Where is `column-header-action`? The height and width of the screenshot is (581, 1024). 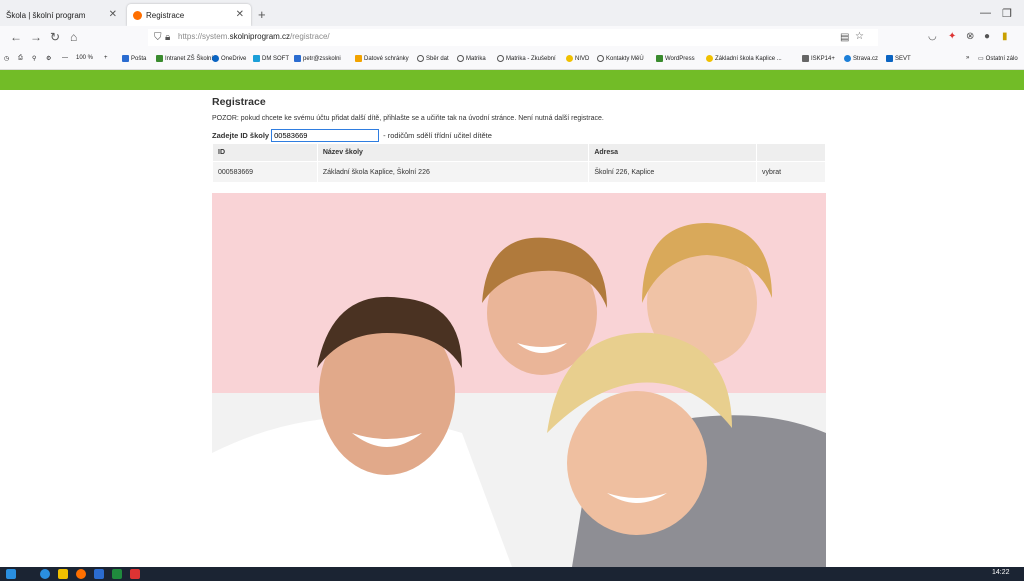 column-header-action is located at coordinates (791, 152).